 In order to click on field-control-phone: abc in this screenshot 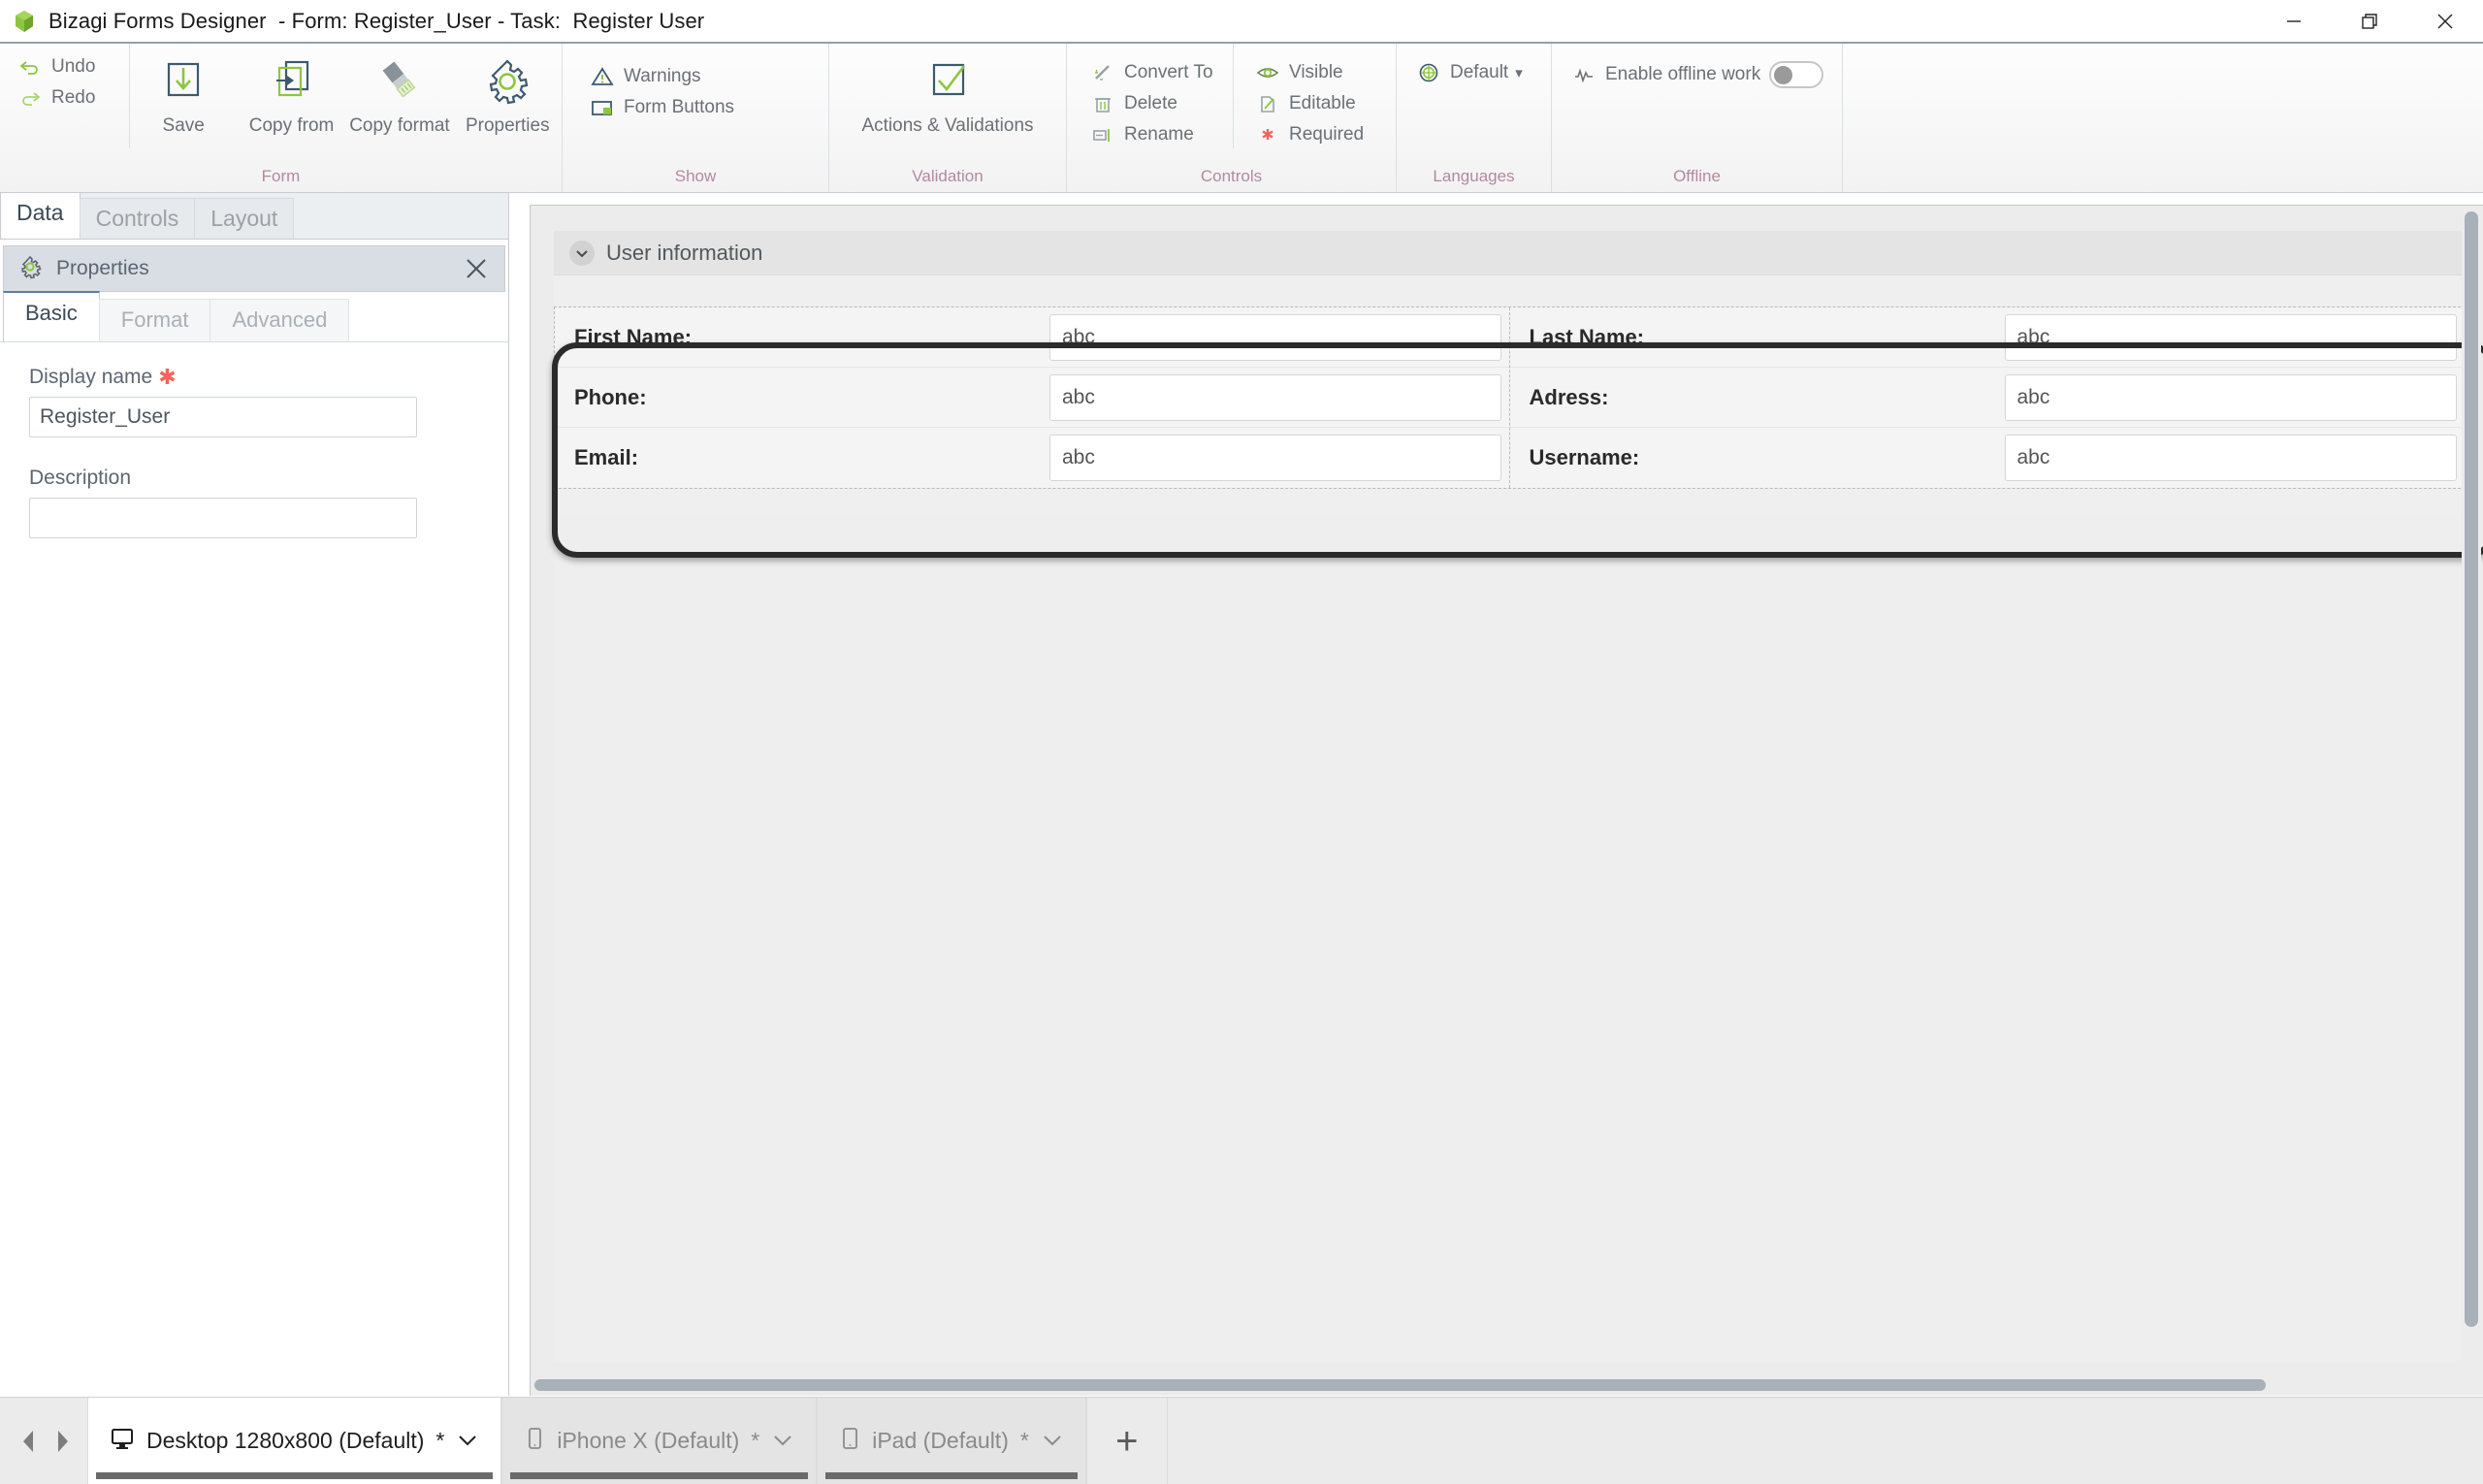, I will do `click(1275, 397)`.